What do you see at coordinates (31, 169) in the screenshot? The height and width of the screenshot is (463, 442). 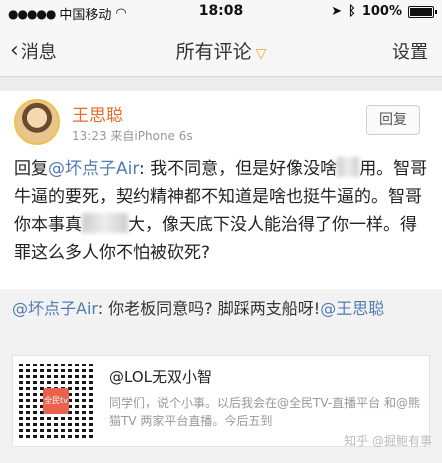 I see `reply-prefix: 回复` at bounding box center [31, 169].